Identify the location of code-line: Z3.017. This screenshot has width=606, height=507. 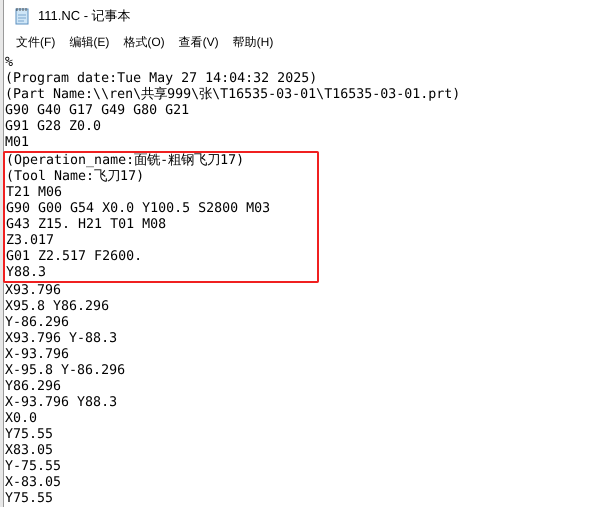
(31, 241).